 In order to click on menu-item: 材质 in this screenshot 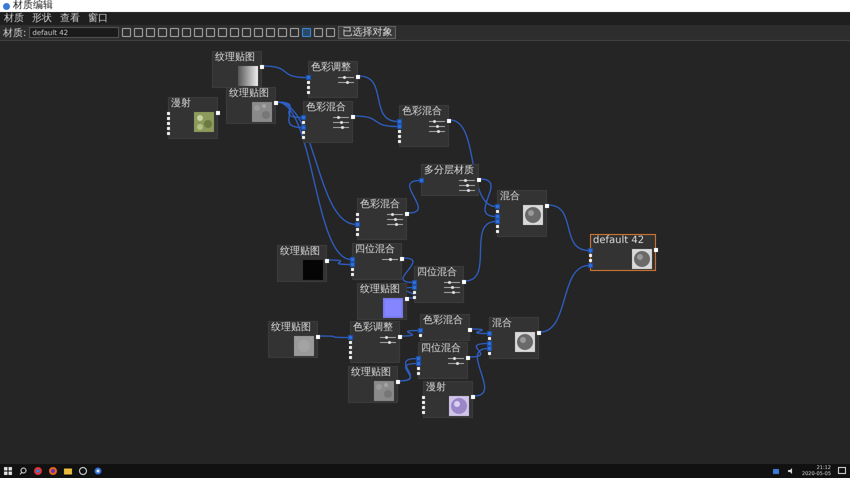, I will do `click(14, 18)`.